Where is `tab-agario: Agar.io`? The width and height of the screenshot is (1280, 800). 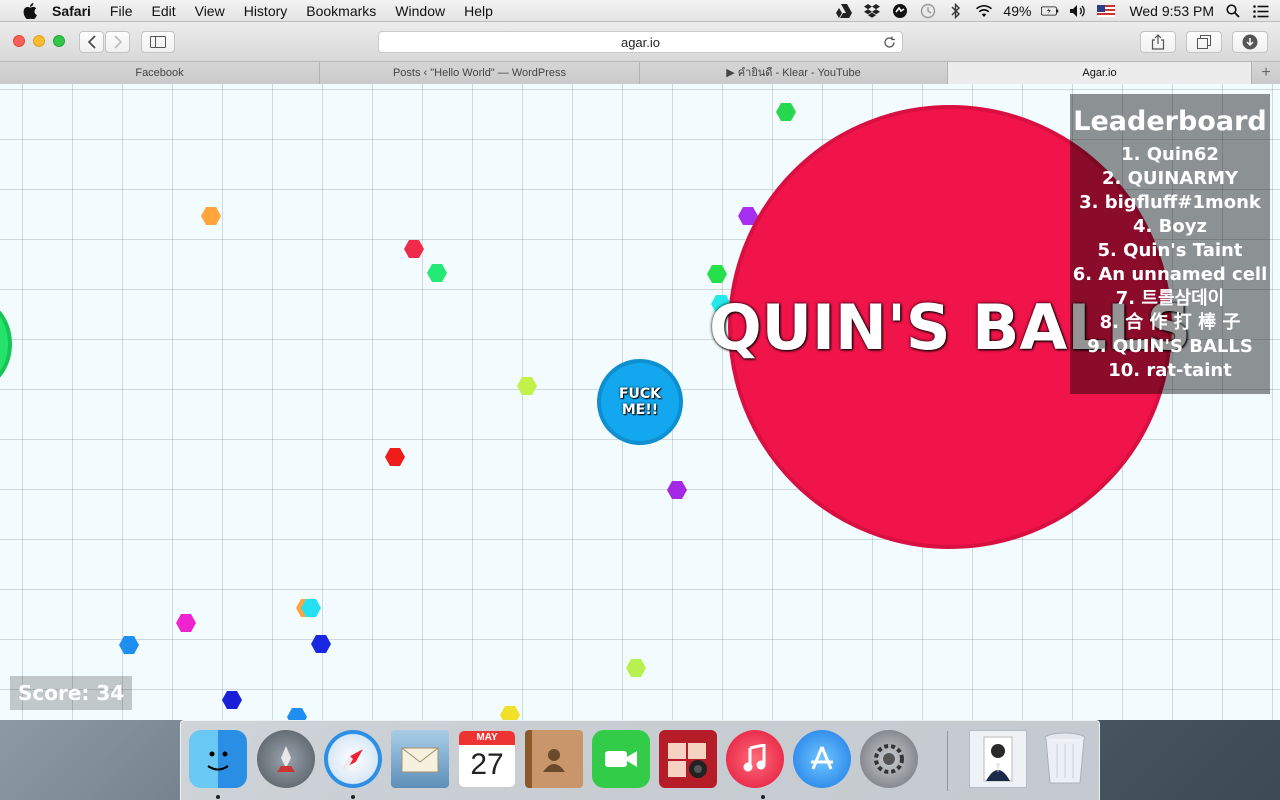
tab-agario: Agar.io is located at coordinates (1100, 73).